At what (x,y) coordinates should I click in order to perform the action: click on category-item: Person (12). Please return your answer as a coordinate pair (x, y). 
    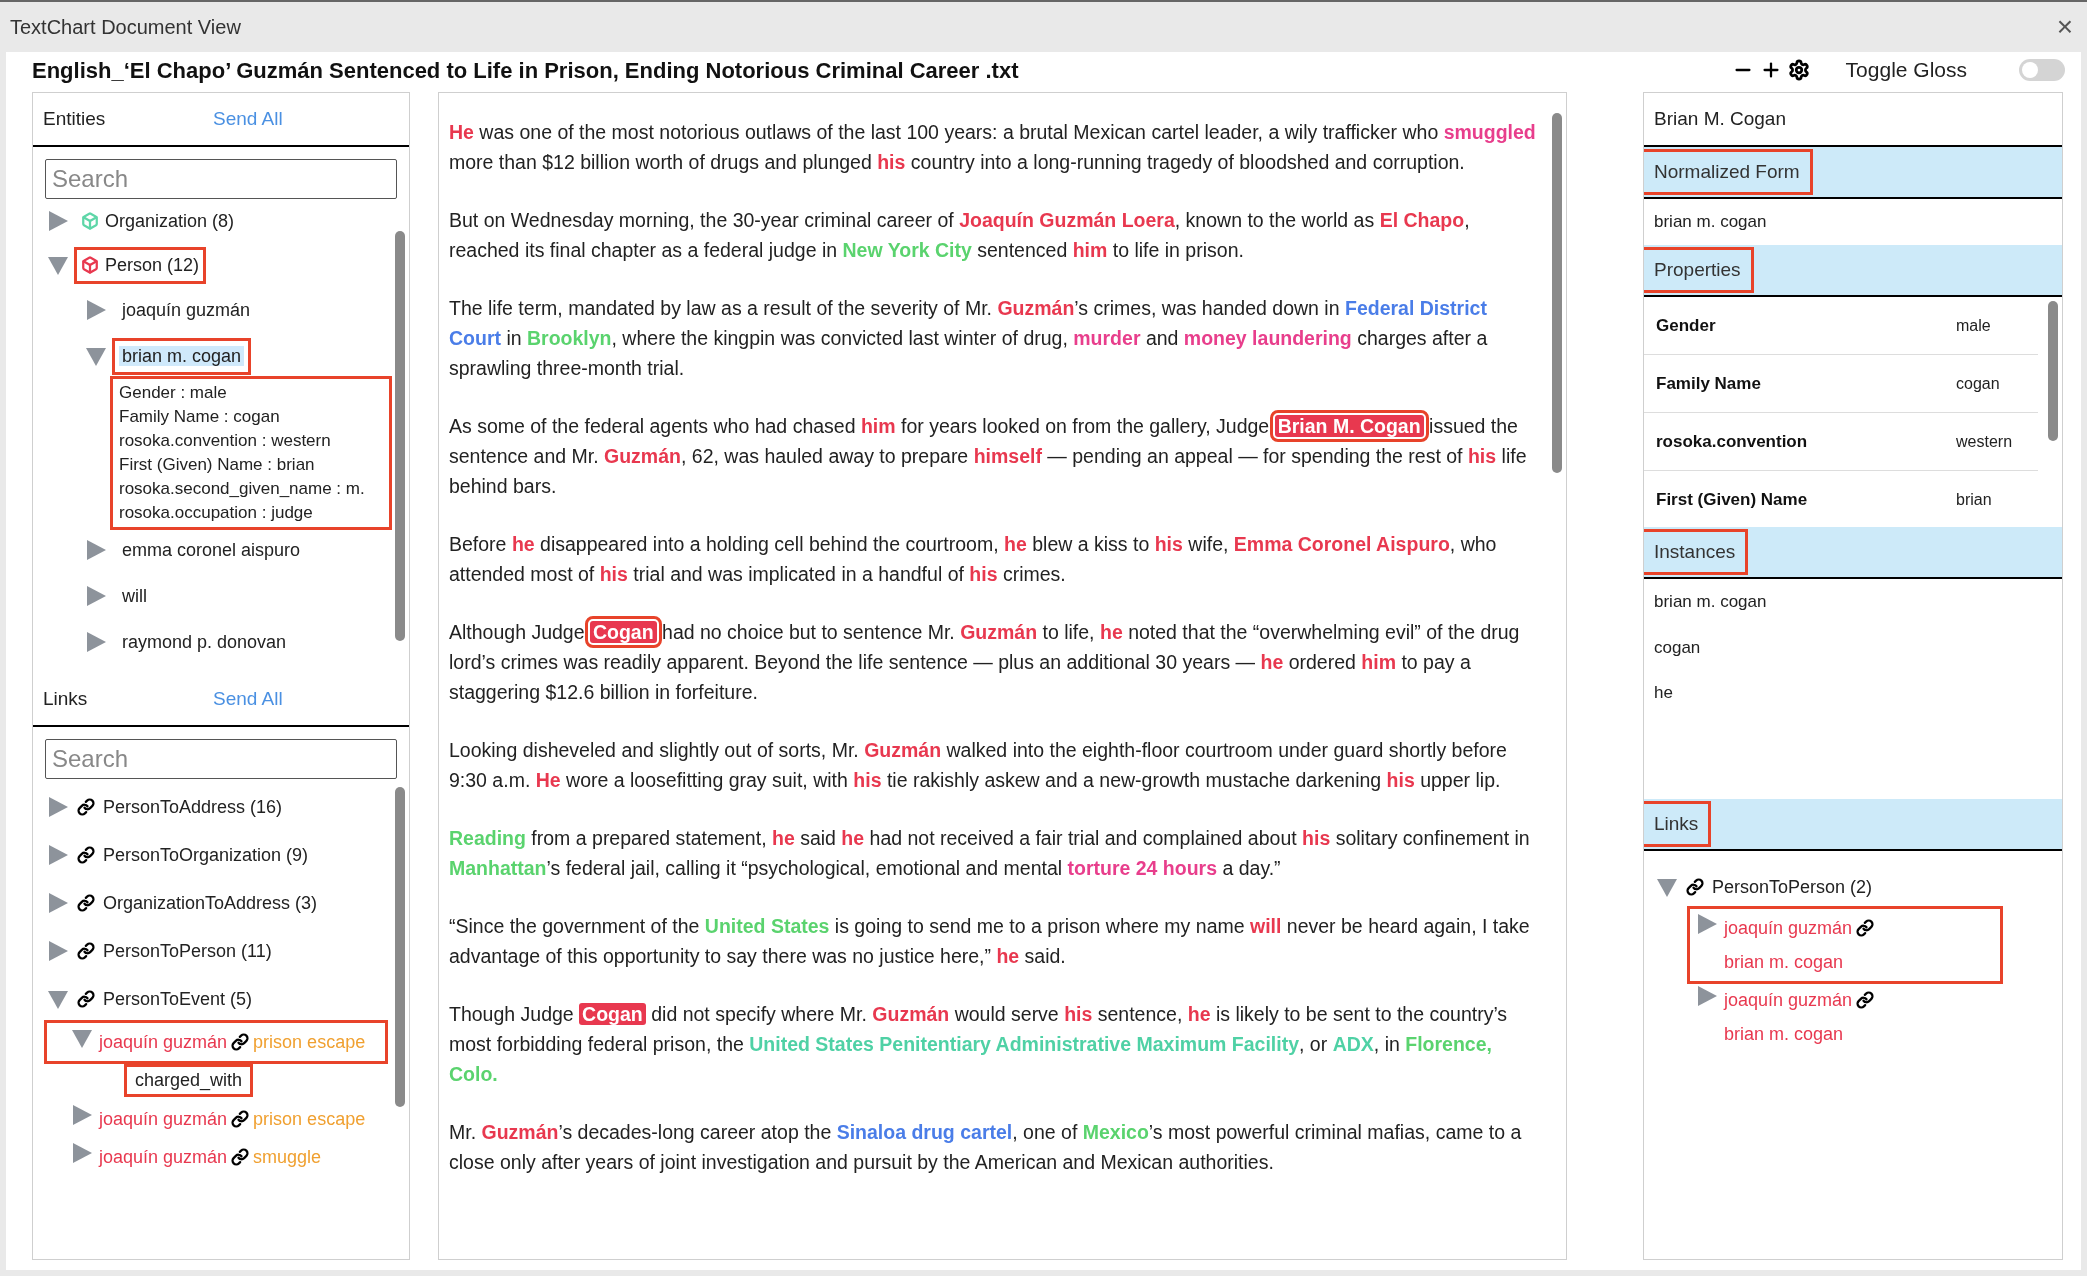
    Looking at the image, I should click on (140, 265).